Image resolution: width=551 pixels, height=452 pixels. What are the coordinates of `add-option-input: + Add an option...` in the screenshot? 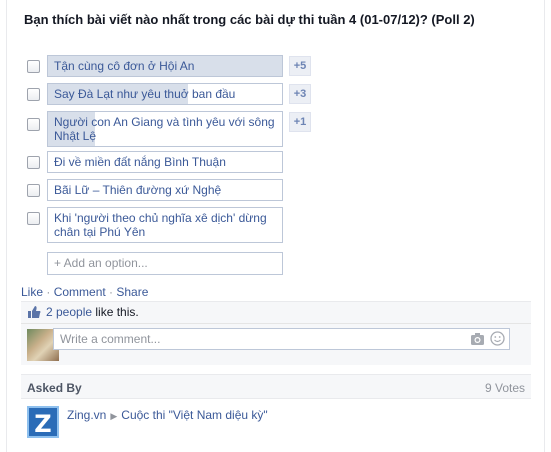 It's located at (165, 263).